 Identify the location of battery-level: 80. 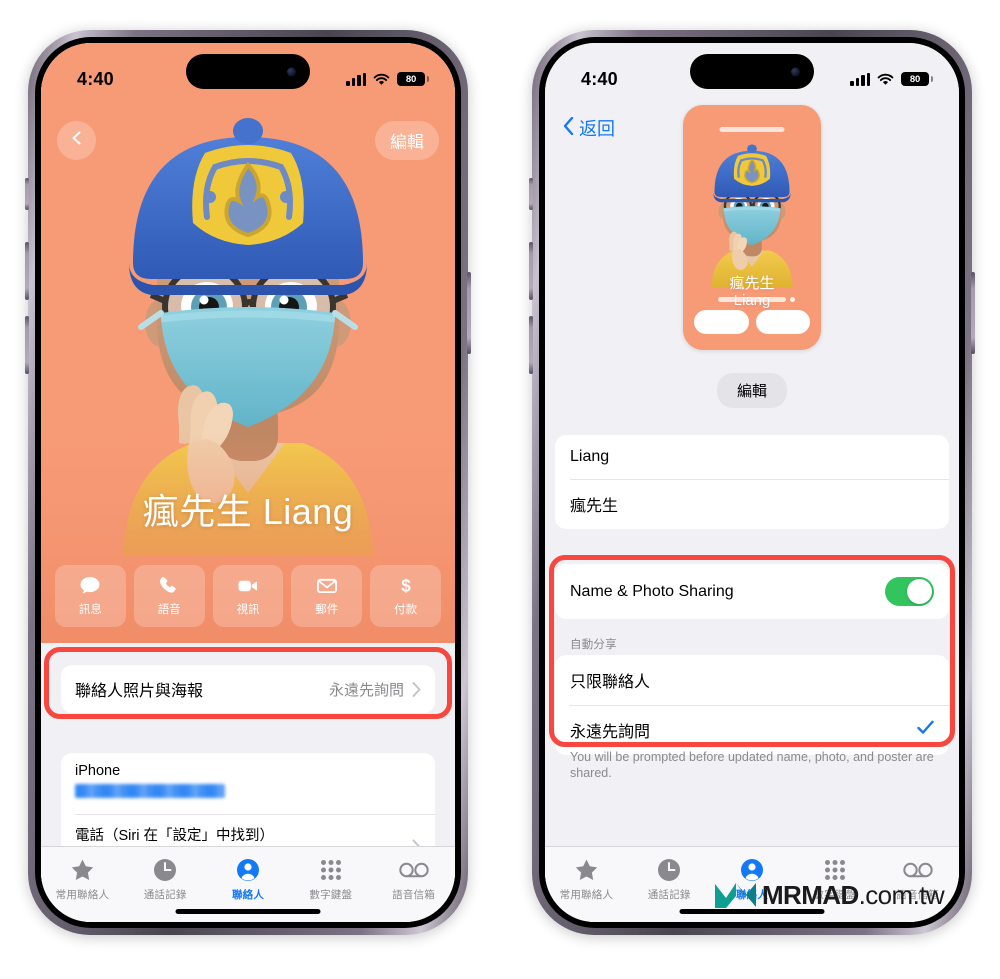
(915, 79).